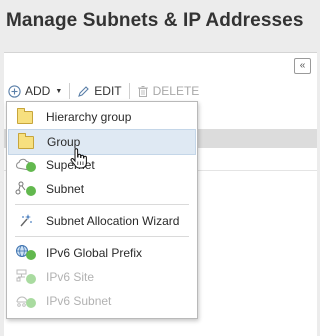 This screenshot has height=336, width=320. Describe the element at coordinates (14, 91) in the screenshot. I see `plus-circle-icon` at that location.